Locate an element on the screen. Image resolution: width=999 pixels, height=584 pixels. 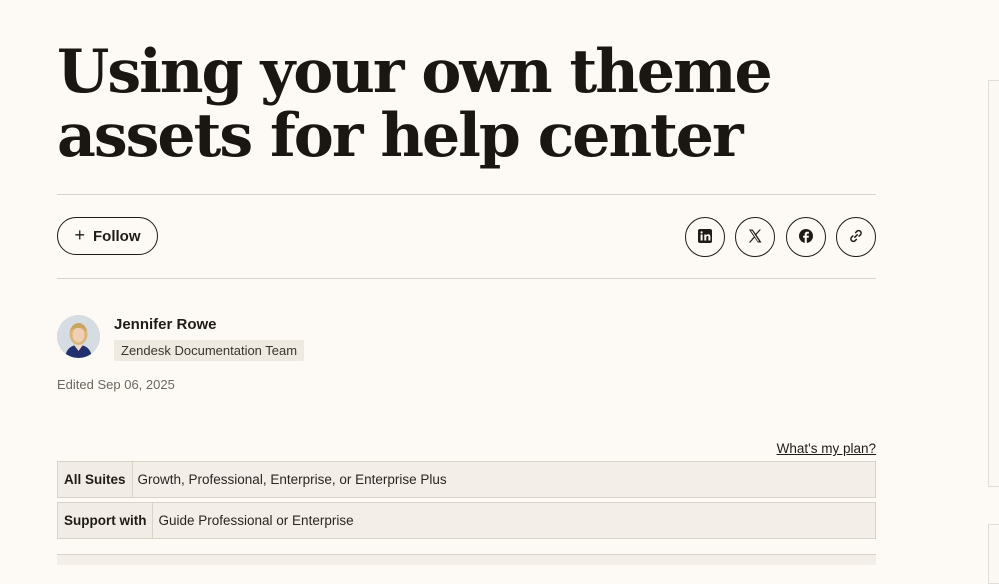
follow-button: + Follow is located at coordinates (107, 236).